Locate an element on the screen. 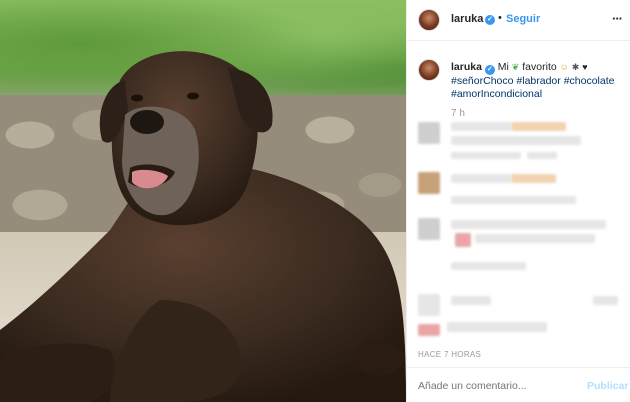  hashtag: #labrador is located at coordinates (538, 81).